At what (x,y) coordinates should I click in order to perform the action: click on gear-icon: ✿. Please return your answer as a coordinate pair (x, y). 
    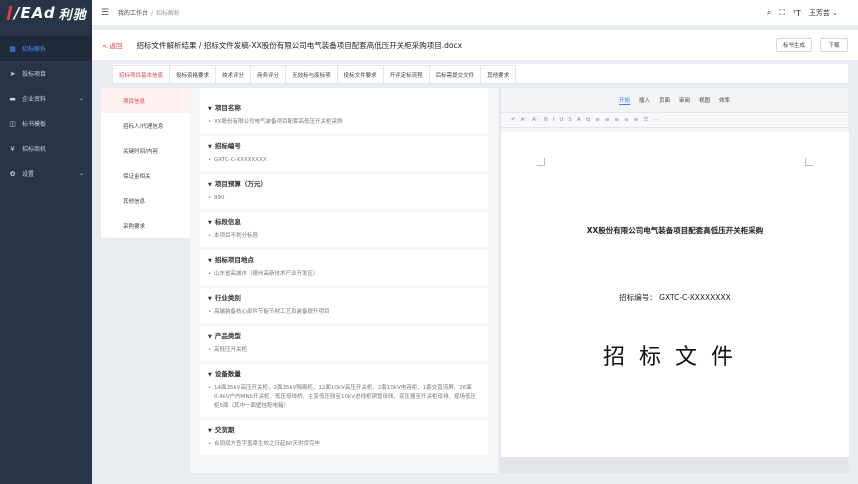
    Looking at the image, I should click on (12, 173).